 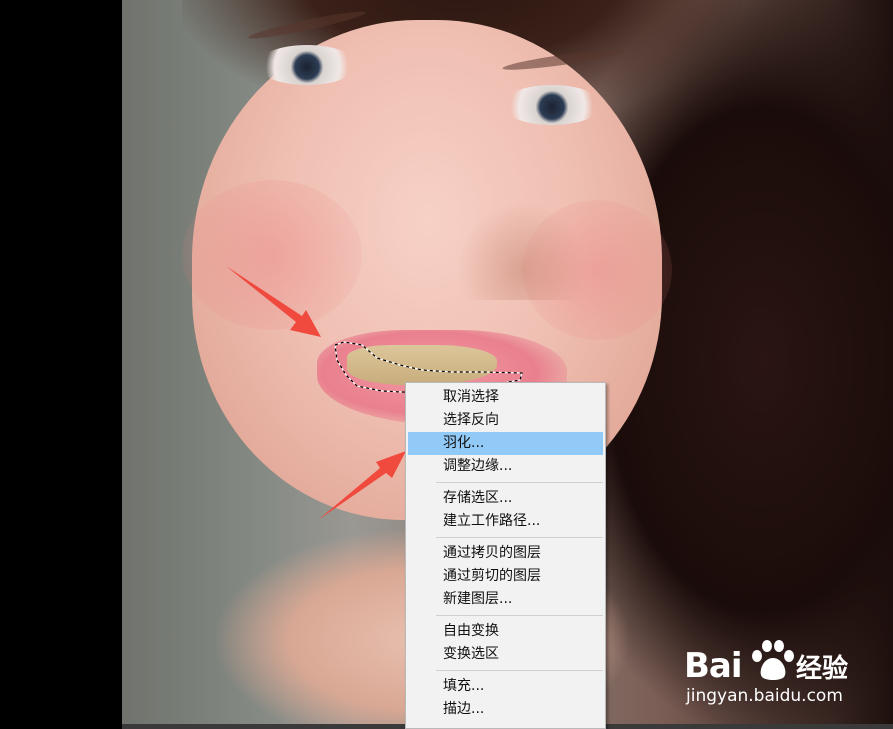 What do you see at coordinates (773, 660) in the screenshot?
I see `baidu-paw-icon` at bounding box center [773, 660].